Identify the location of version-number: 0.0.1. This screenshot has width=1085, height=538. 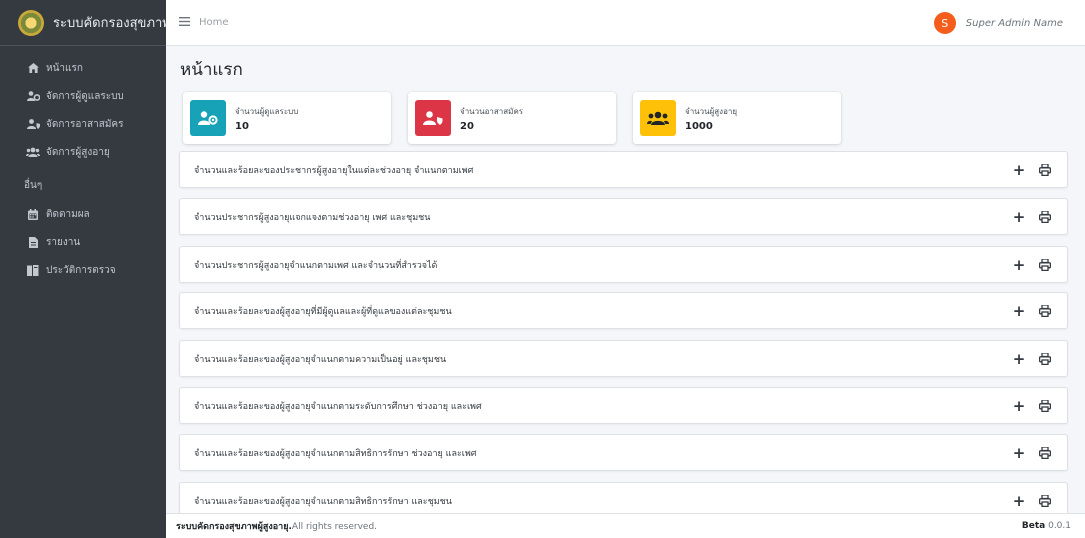
(1059, 526).